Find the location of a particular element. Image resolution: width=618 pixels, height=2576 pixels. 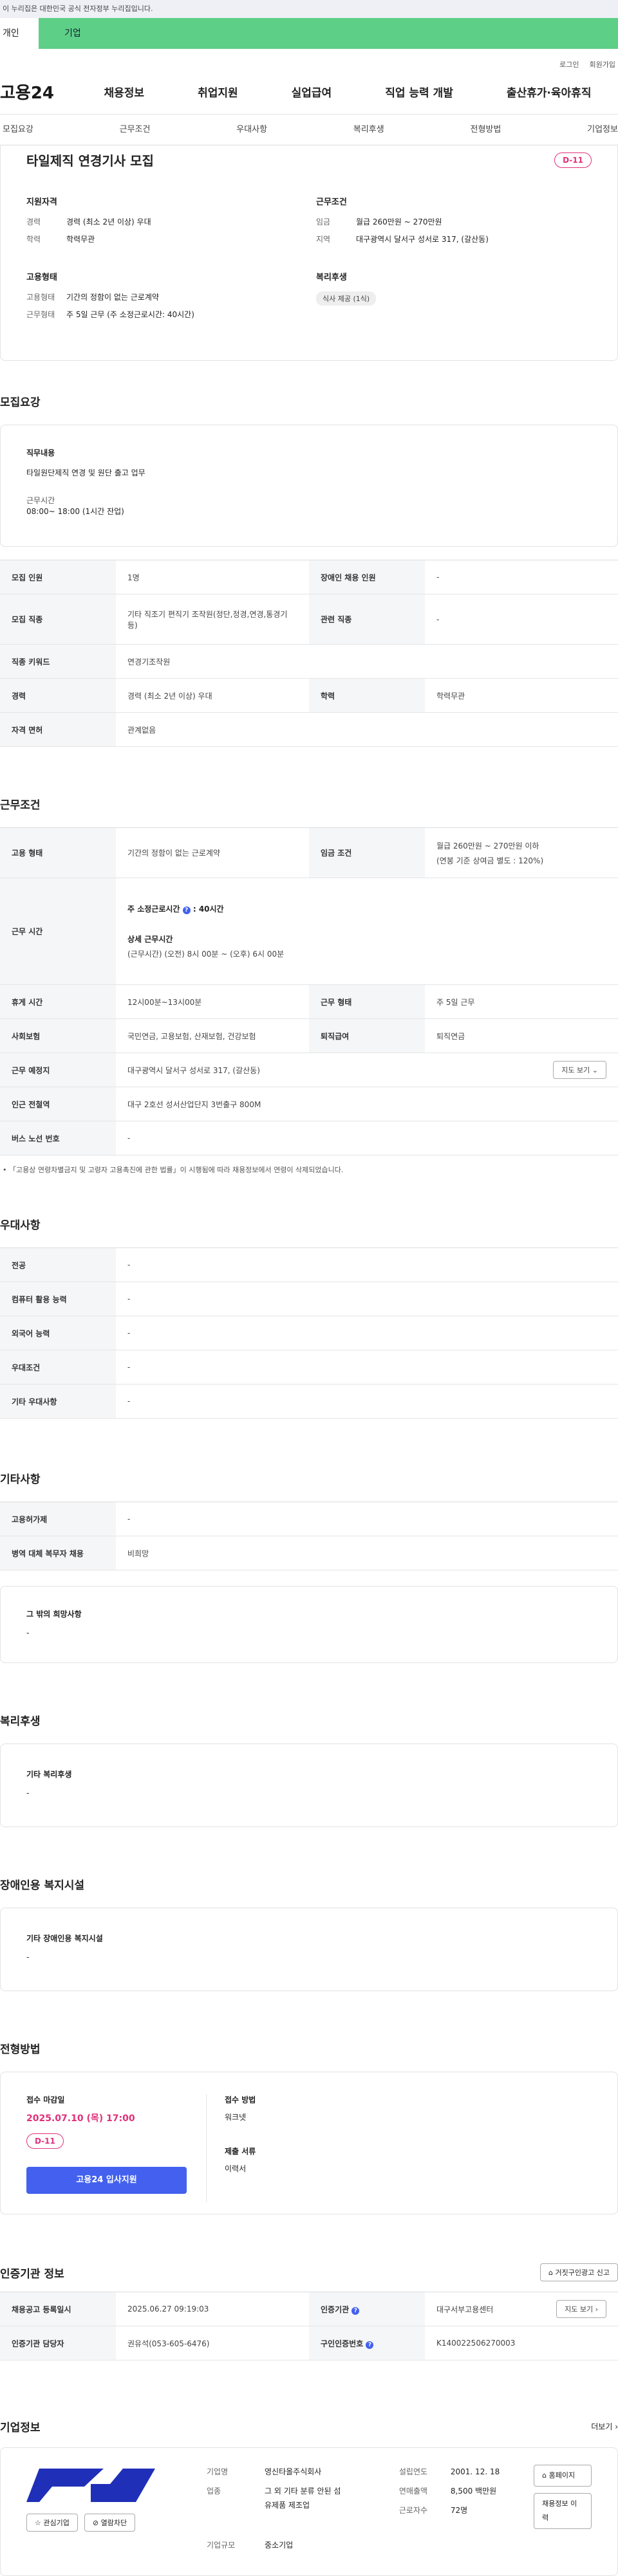

cell: K140022506270003 is located at coordinates (521, 2343).